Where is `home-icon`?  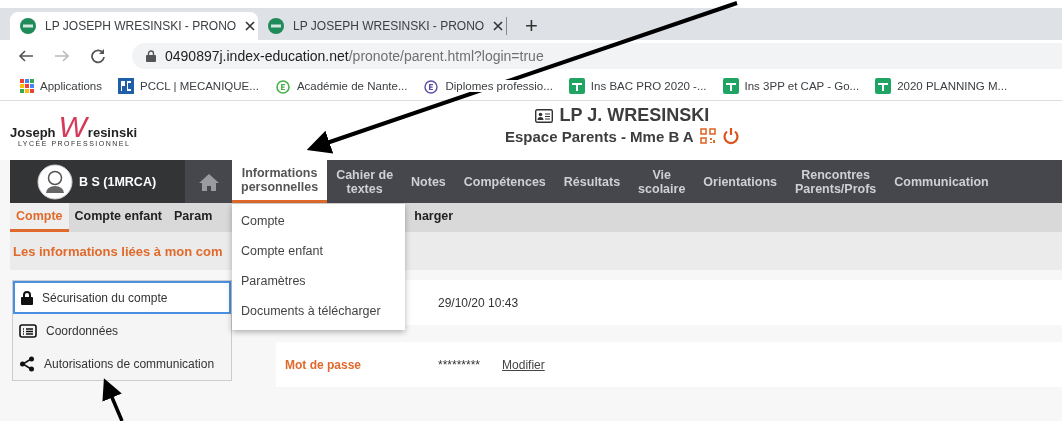 home-icon is located at coordinates (208, 181).